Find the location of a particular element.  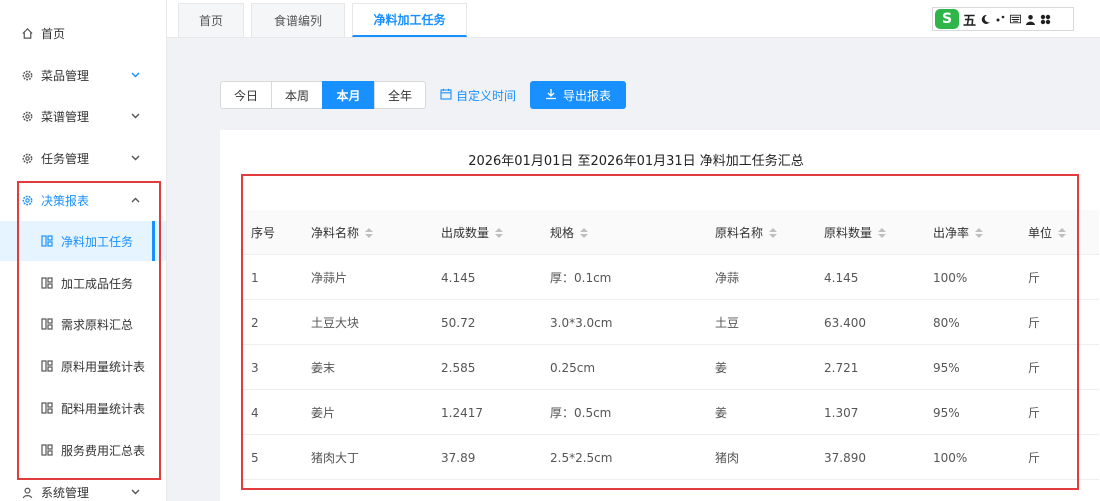

cell-spec: 0.25cm is located at coordinates (573, 367).